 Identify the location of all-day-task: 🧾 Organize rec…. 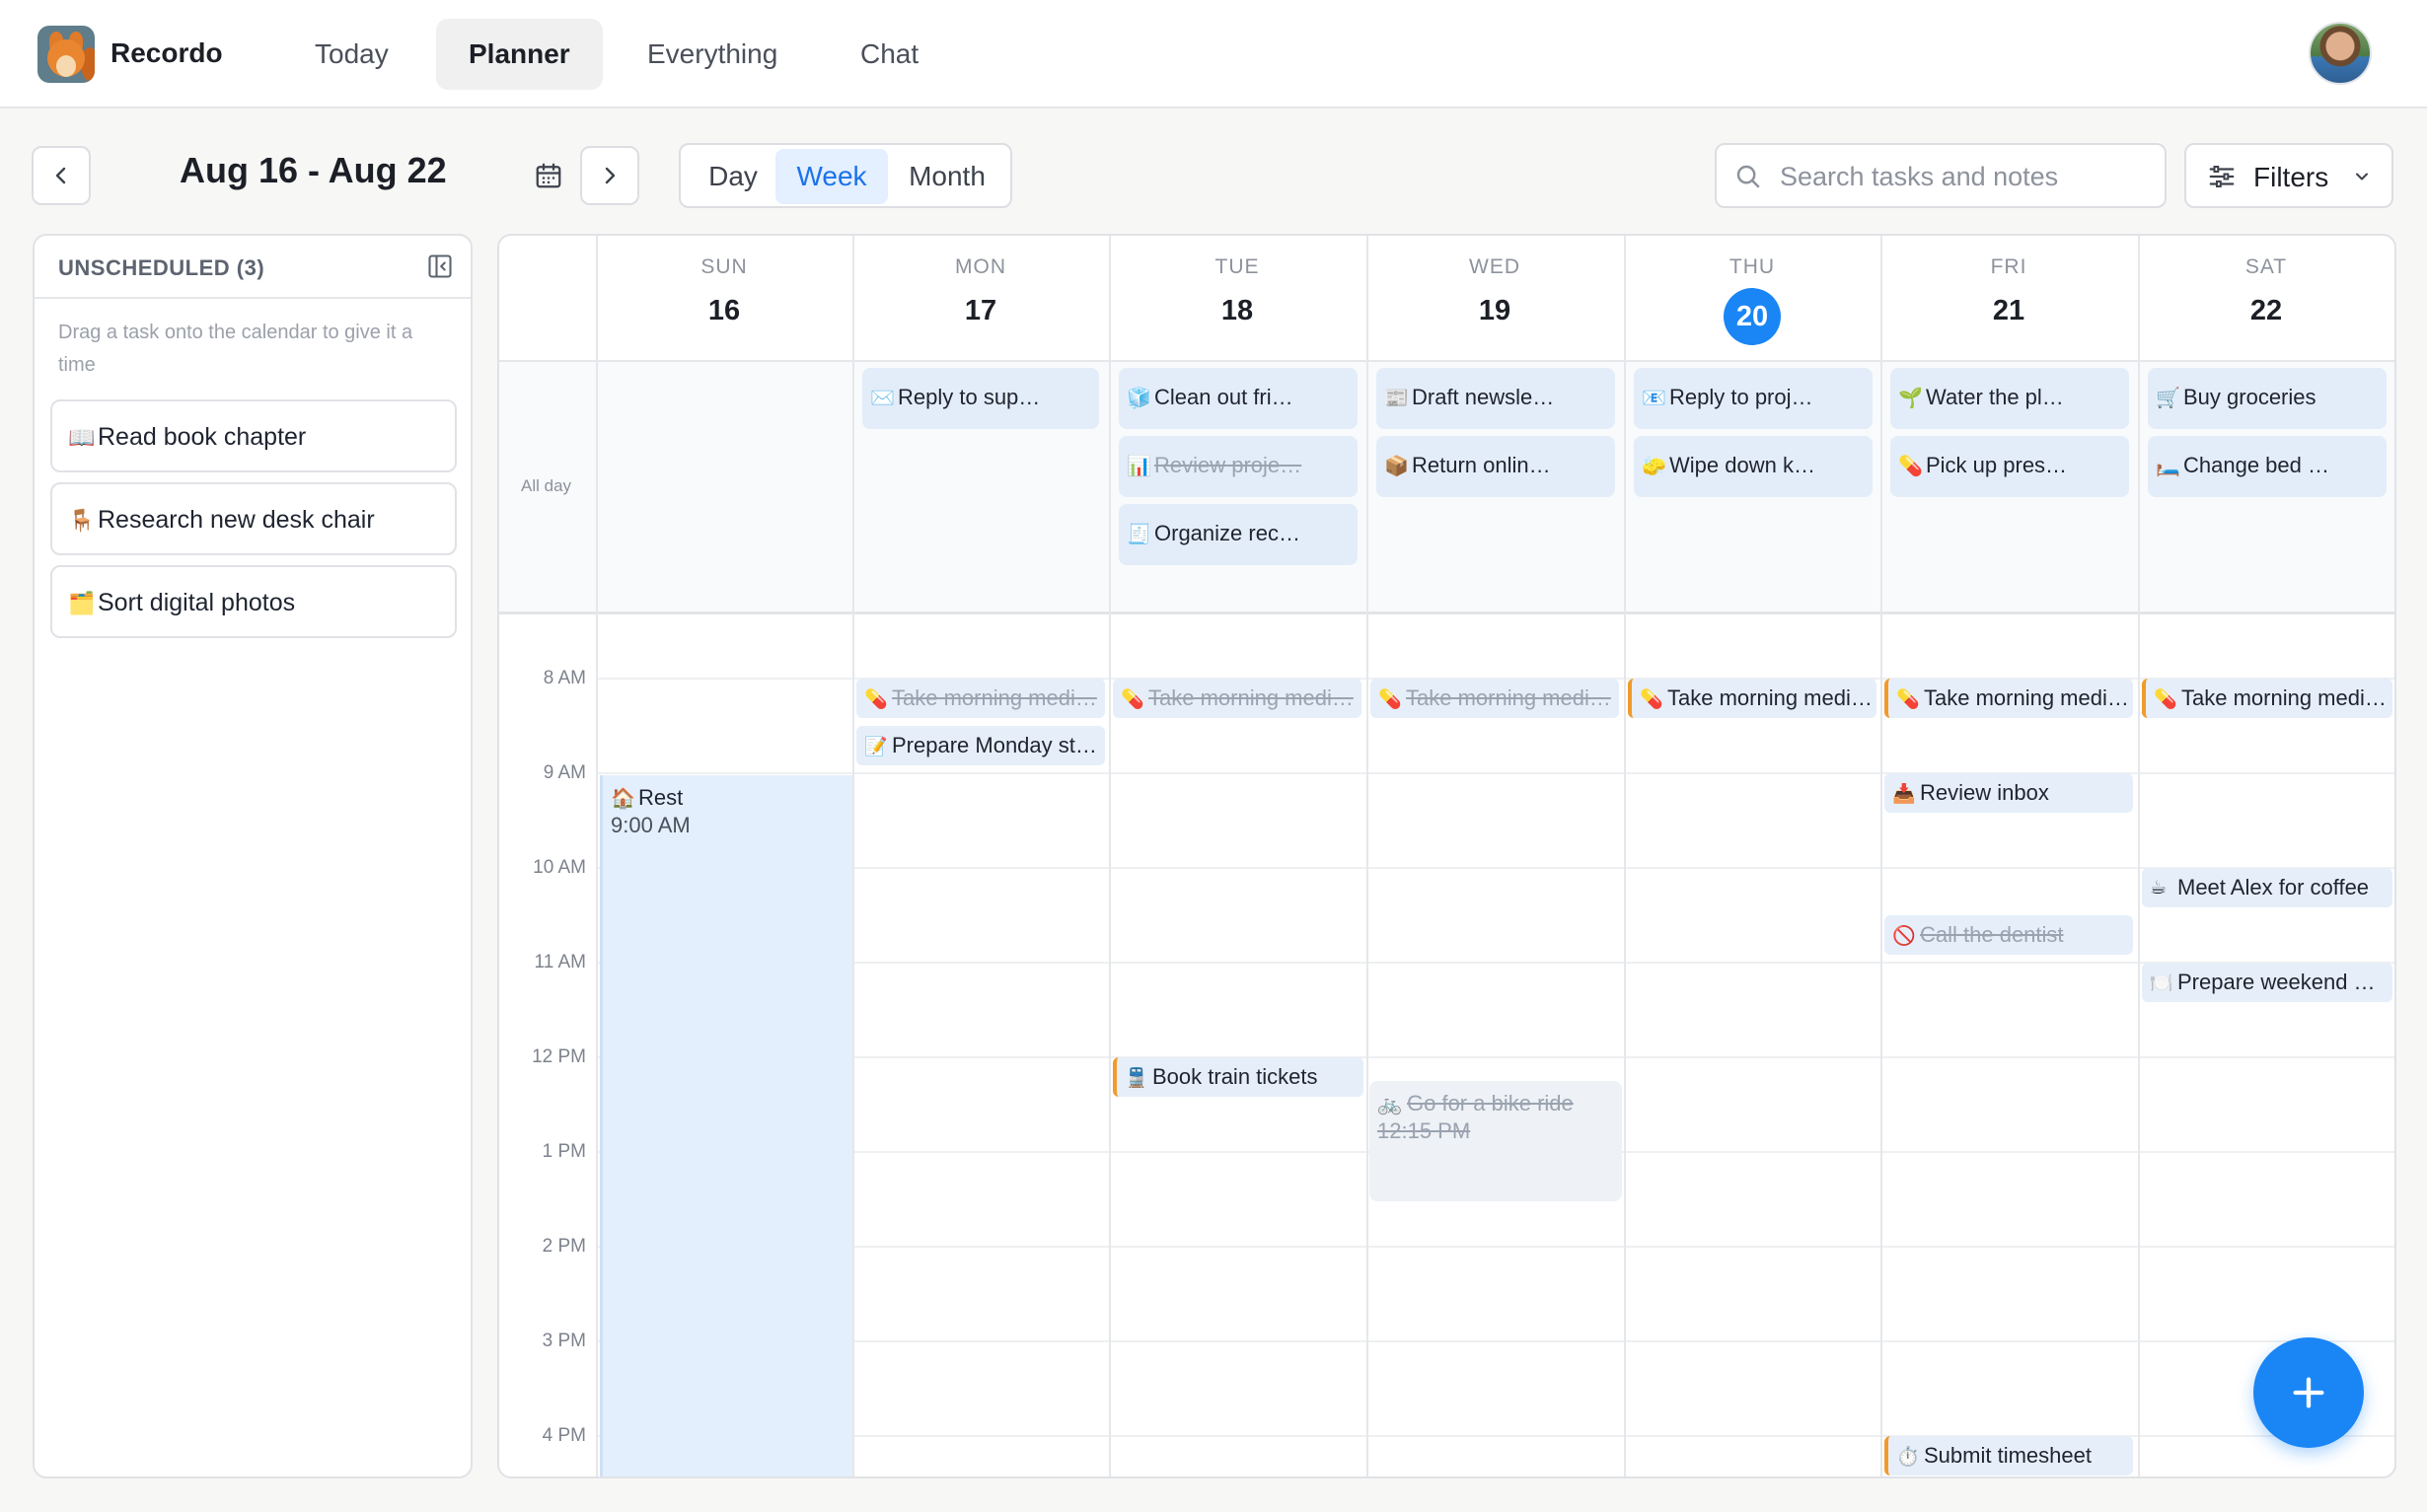
(1239, 534).